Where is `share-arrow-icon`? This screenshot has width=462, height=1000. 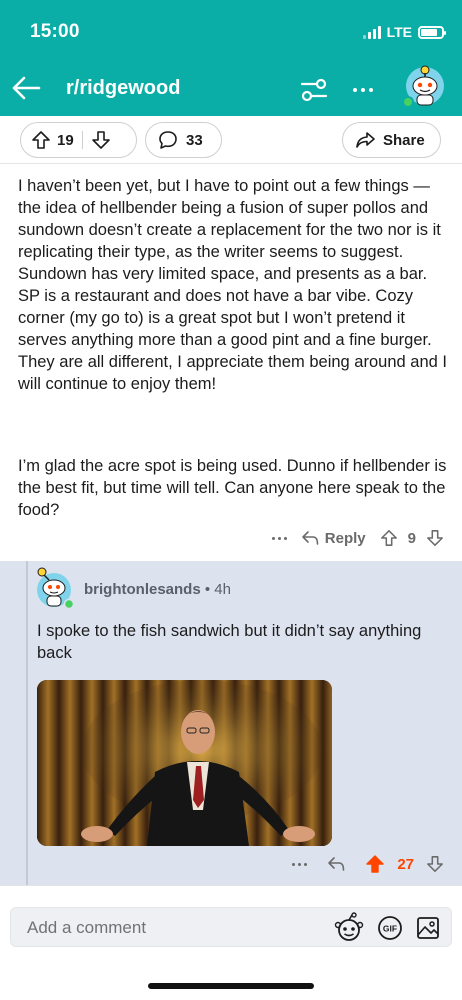 share-arrow-icon is located at coordinates (365, 140).